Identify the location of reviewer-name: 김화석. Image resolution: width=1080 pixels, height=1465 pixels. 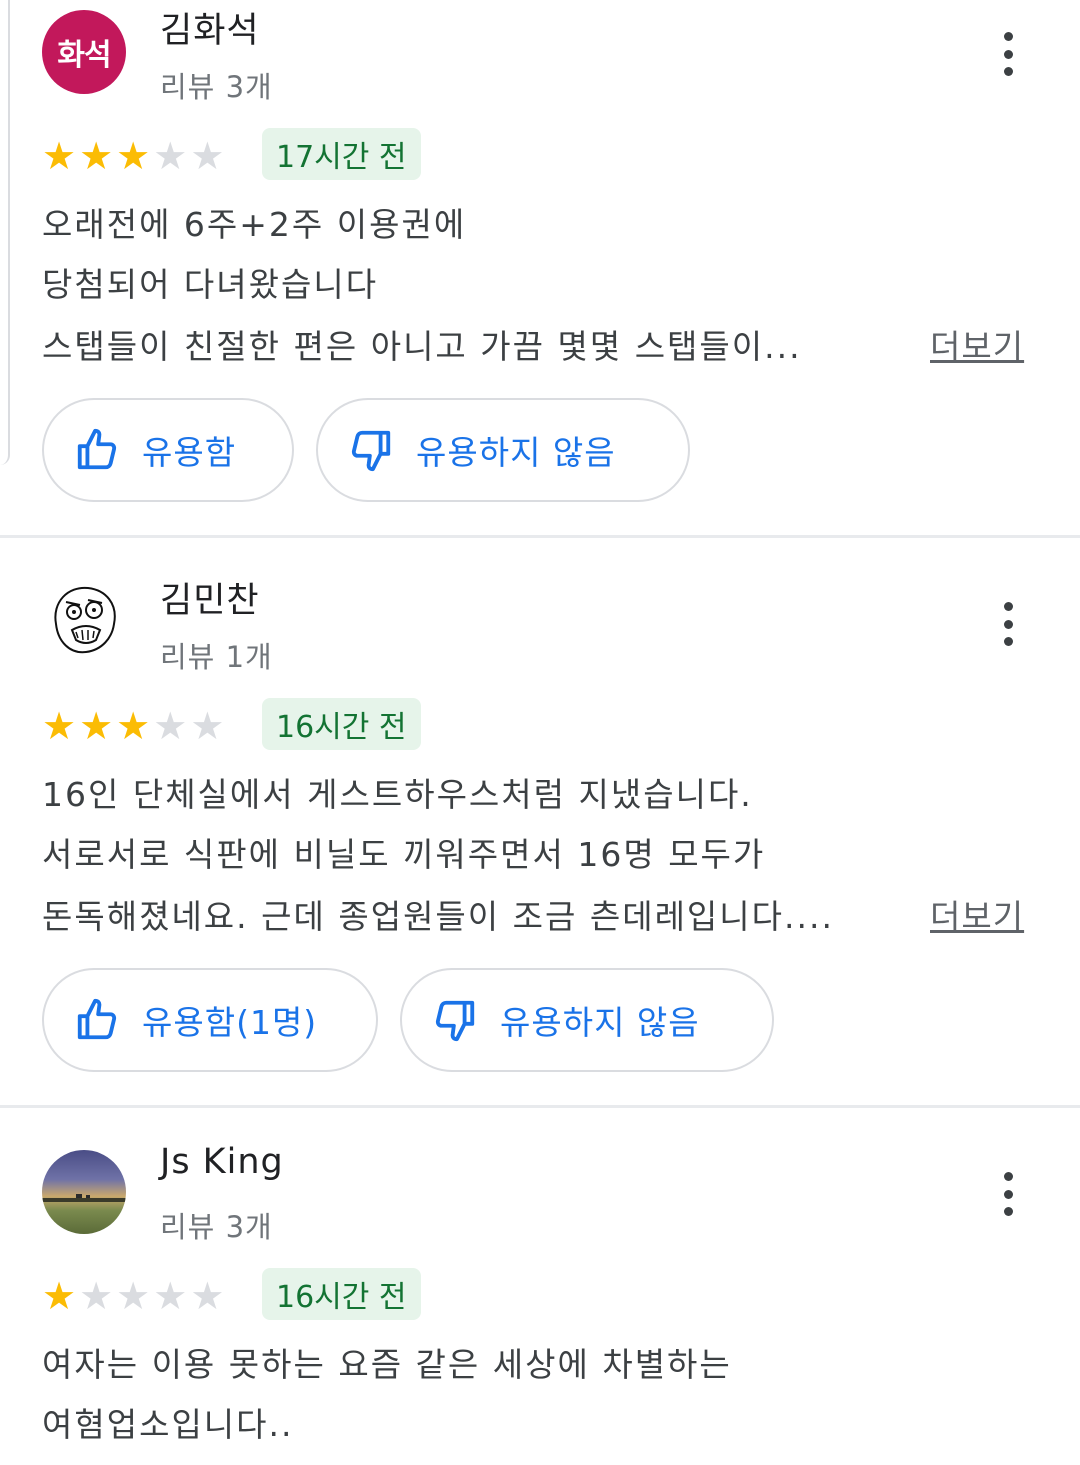
(210, 27).